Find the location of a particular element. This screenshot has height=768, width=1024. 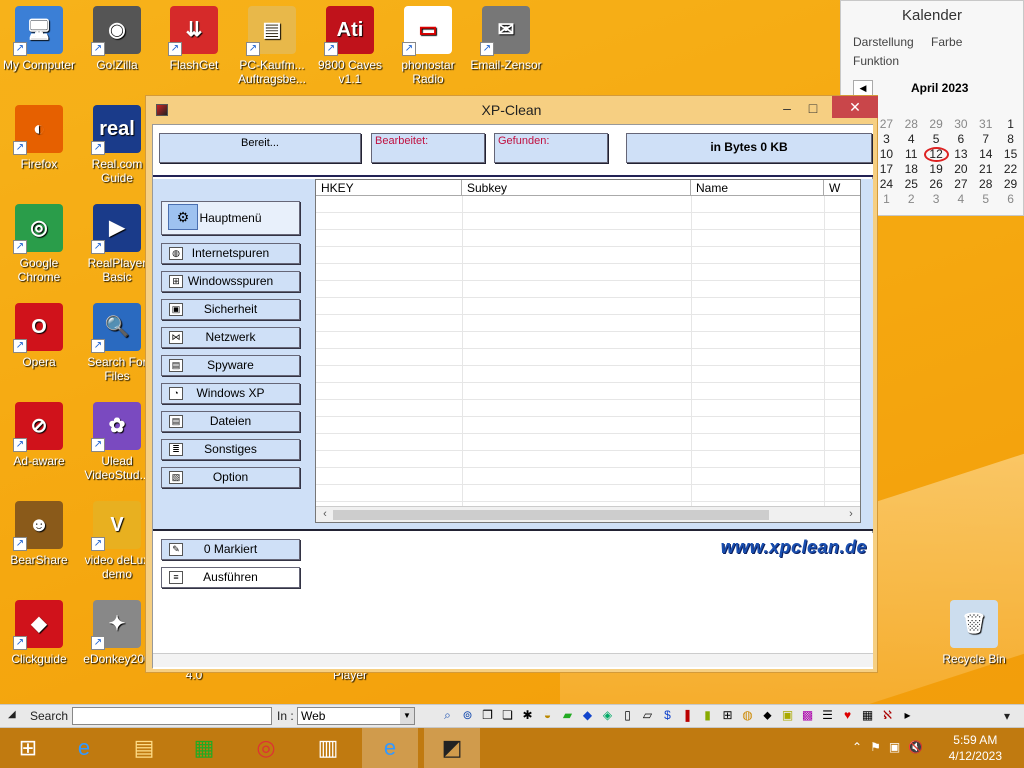

toolbar-grip-icon: ◢ is located at coordinates (12, 714).